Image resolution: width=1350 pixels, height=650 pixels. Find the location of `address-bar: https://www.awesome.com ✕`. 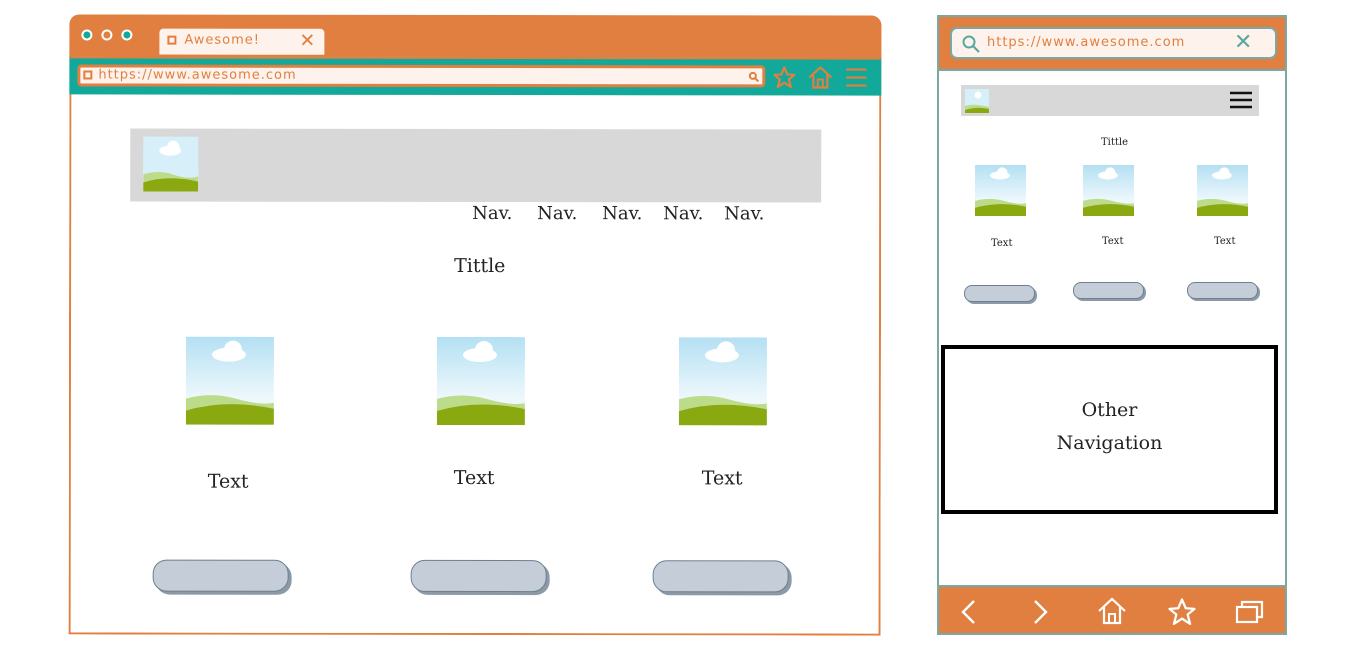

address-bar: https://www.awesome.com ✕ is located at coordinates (1113, 43).